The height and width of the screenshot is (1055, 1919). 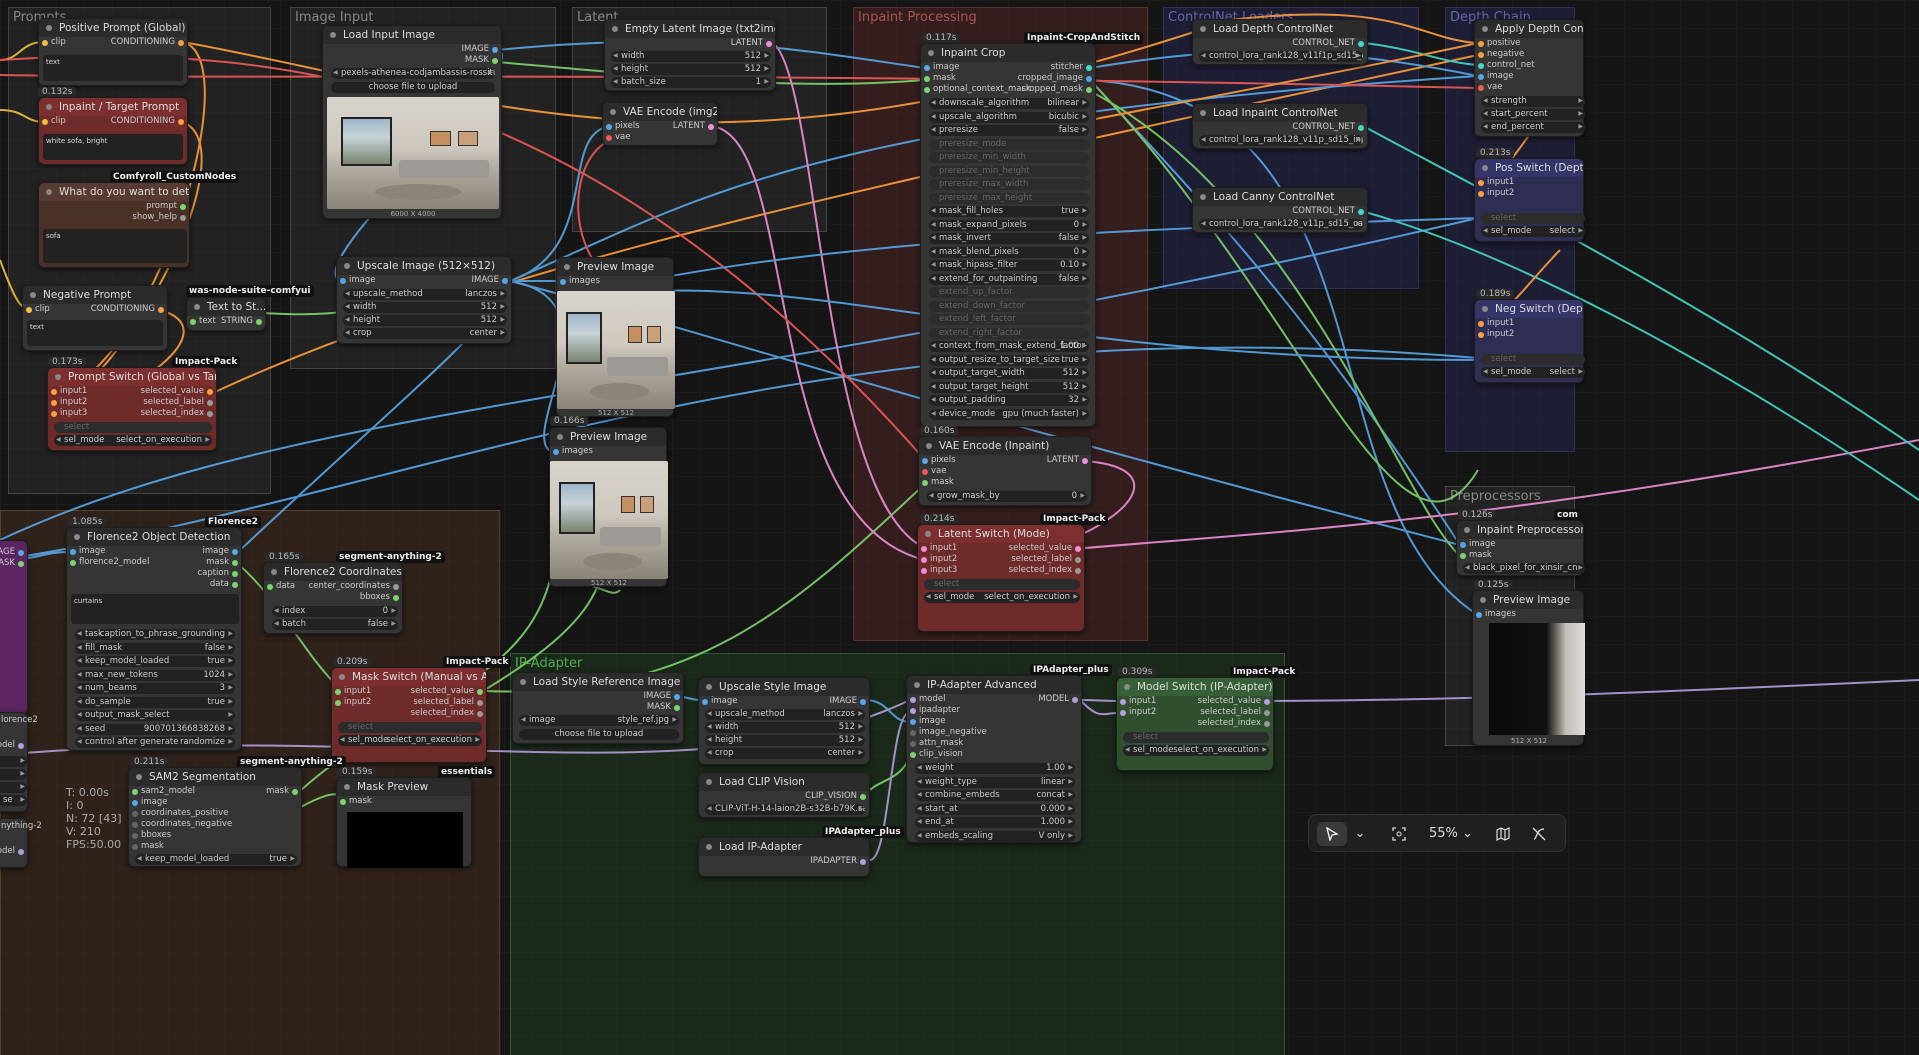 I want to click on image-negative-socket, so click(x=913, y=733).